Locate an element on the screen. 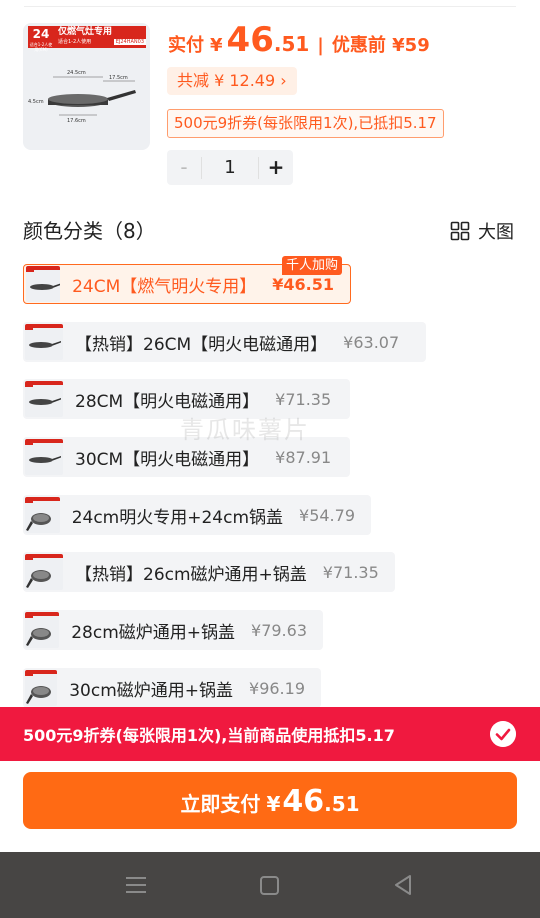  option-price: ¥79.63 is located at coordinates (279, 630).